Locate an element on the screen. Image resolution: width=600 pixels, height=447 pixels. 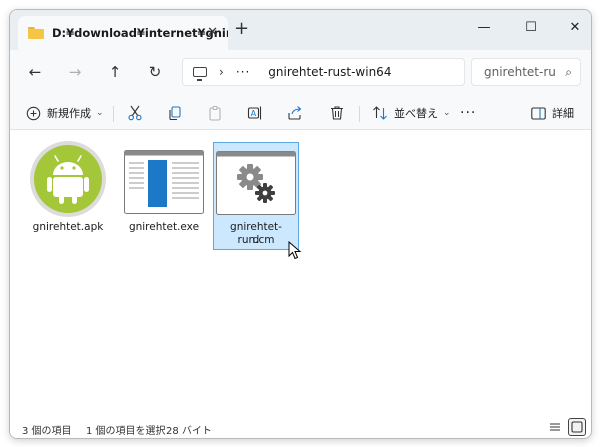
delete-icon is located at coordinates (337, 113).